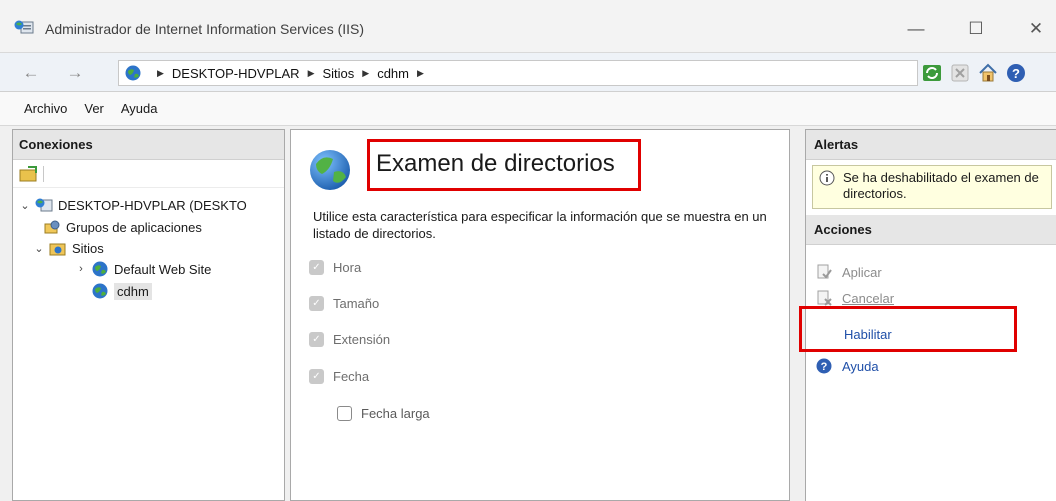 The image size is (1056, 501). Describe the element at coordinates (163, 269) in the screenshot. I see `tree-label-default-site: Default Web Site` at that location.